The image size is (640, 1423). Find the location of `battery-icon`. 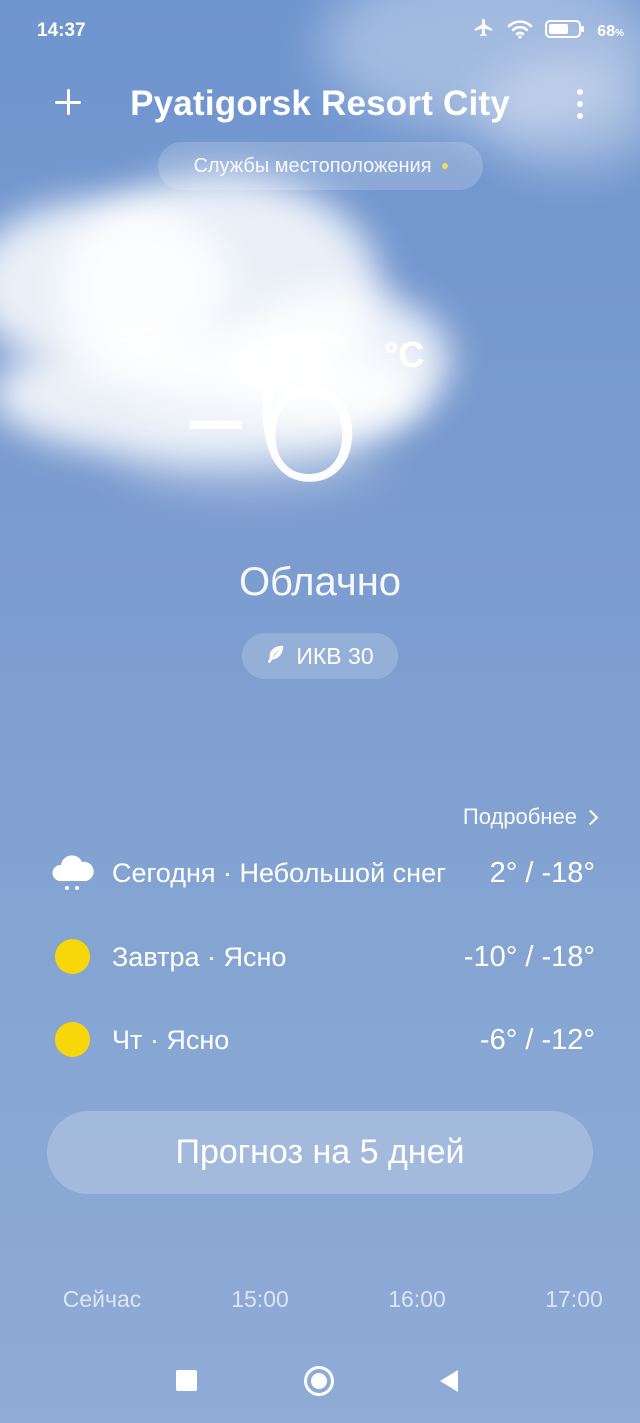

battery-icon is located at coordinates (565, 31).